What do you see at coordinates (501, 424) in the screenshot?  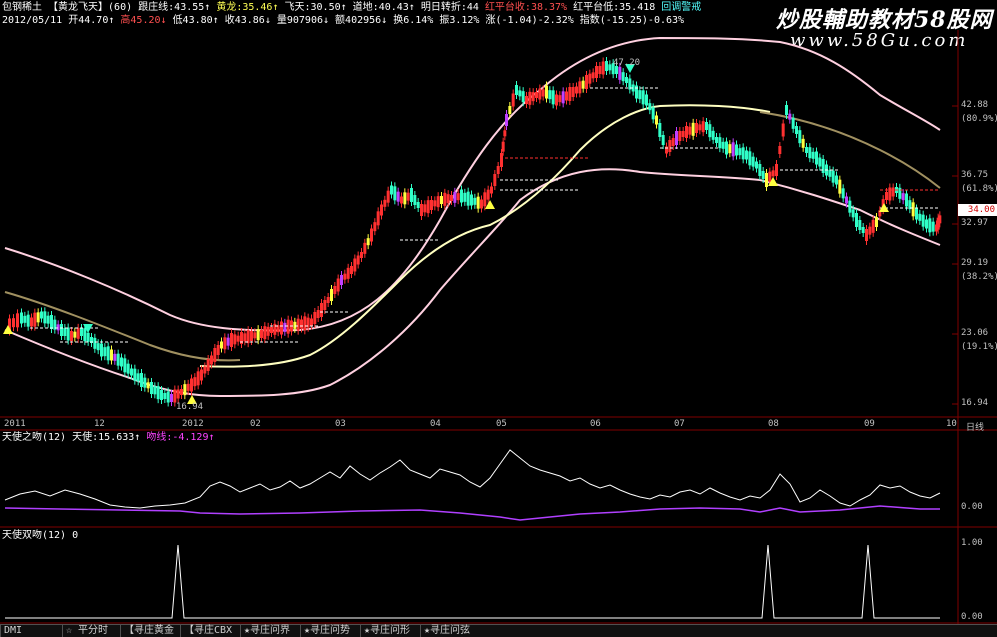 I see `x-axis-label: 05` at bounding box center [501, 424].